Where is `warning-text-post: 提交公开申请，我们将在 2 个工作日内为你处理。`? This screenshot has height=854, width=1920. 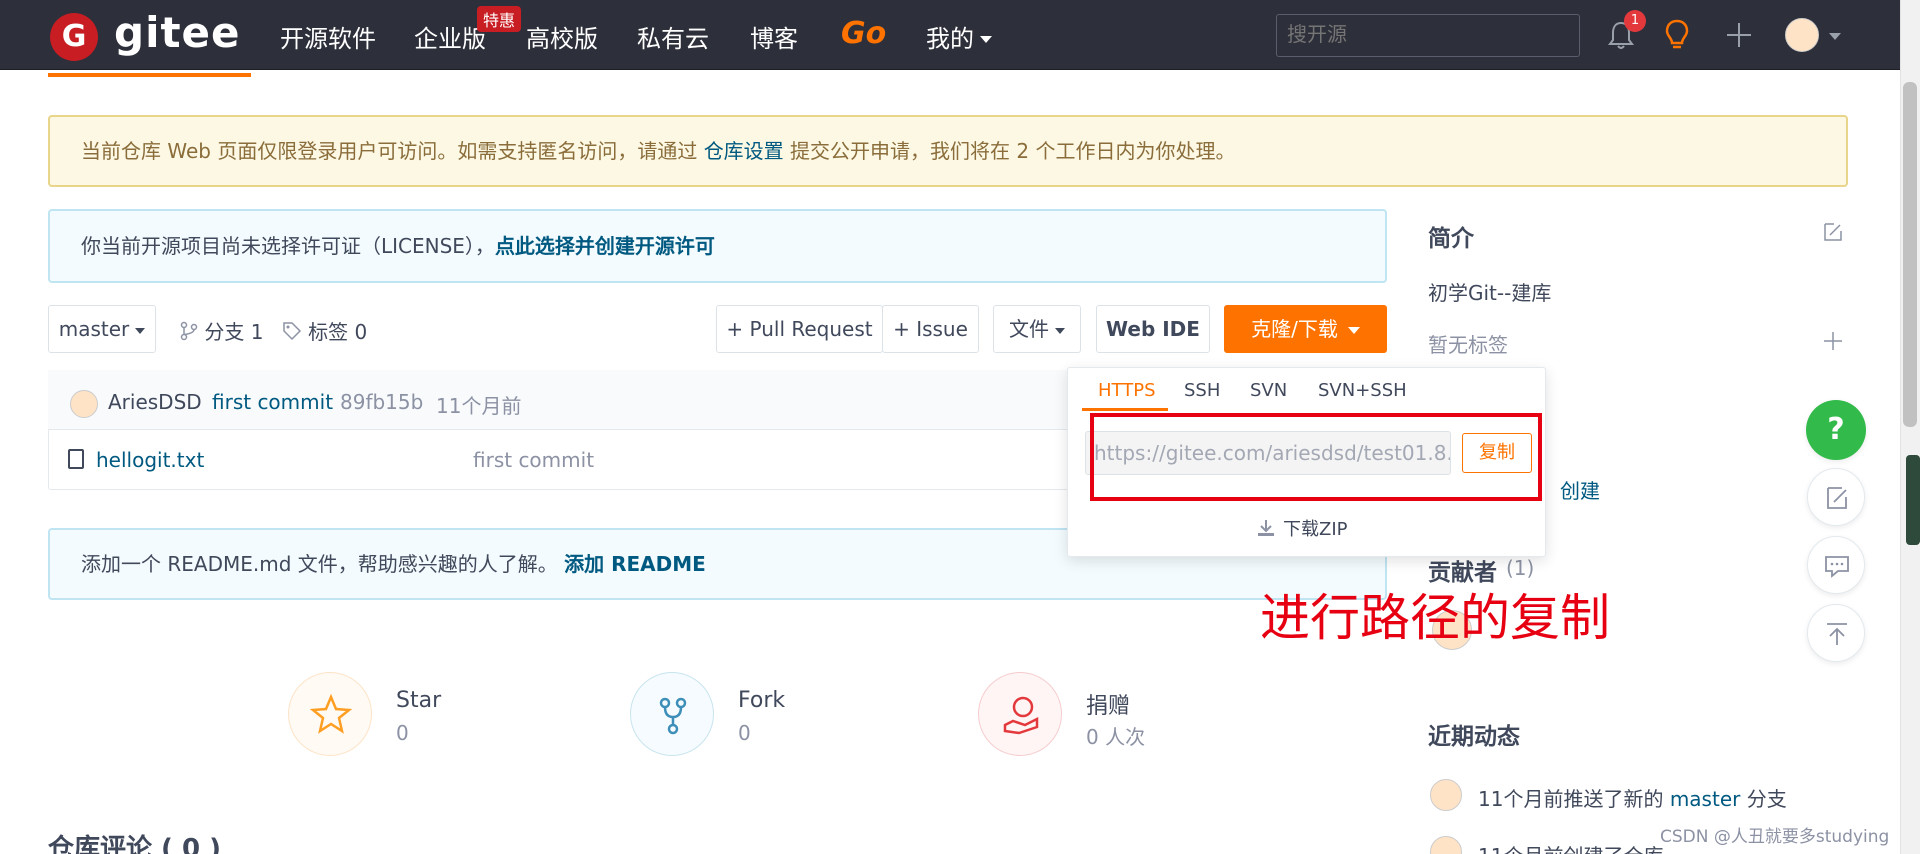
warning-text-post: 提交公开申请，我们将在 2 个工作日内为你处理。 is located at coordinates (1009, 151).